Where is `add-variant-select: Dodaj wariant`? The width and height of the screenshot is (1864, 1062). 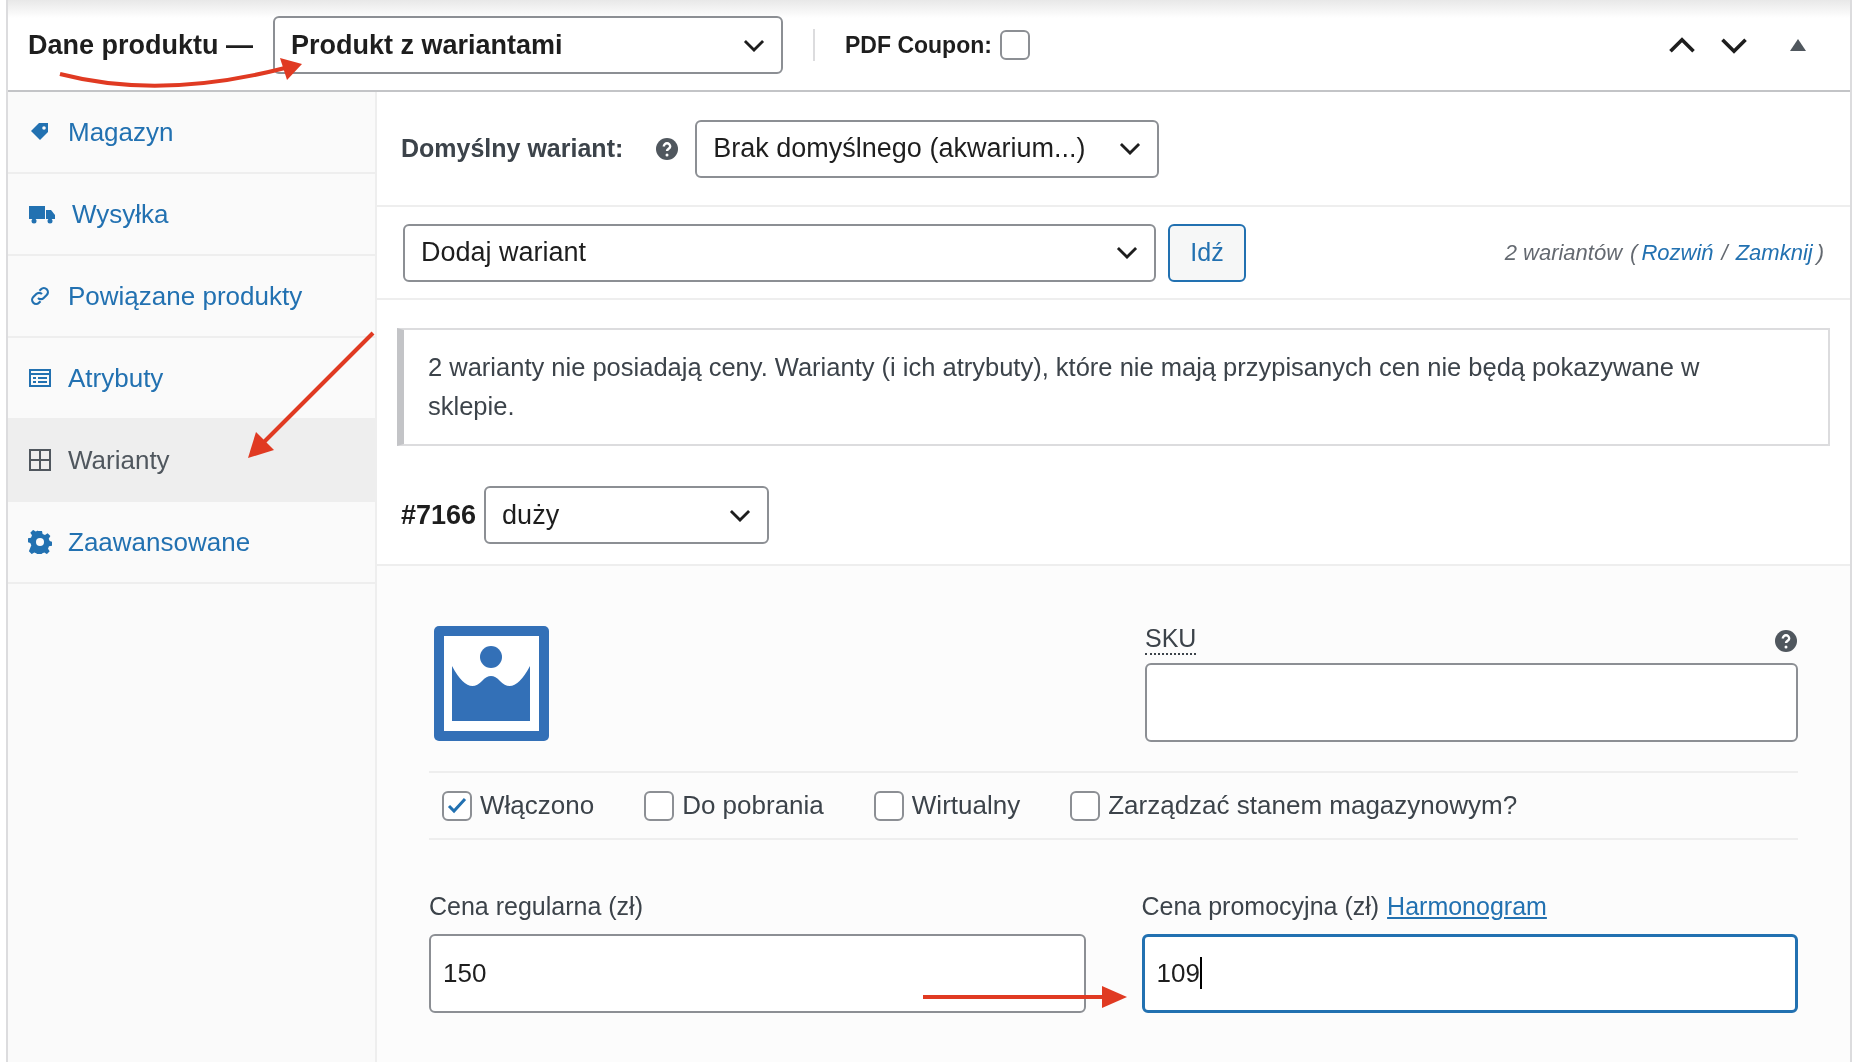
add-variant-select: Dodaj wariant is located at coordinates (779, 252).